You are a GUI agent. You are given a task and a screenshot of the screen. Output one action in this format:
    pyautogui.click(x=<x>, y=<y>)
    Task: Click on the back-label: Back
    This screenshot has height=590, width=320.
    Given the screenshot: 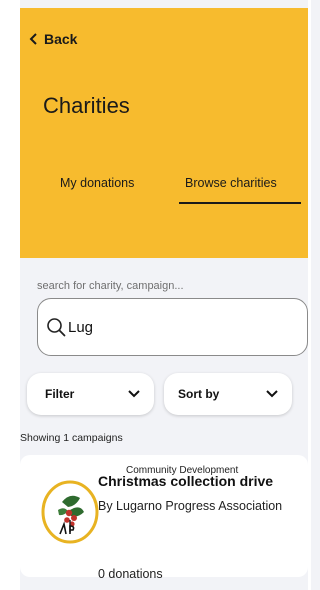 What is the action you would take?
    pyautogui.click(x=61, y=39)
    